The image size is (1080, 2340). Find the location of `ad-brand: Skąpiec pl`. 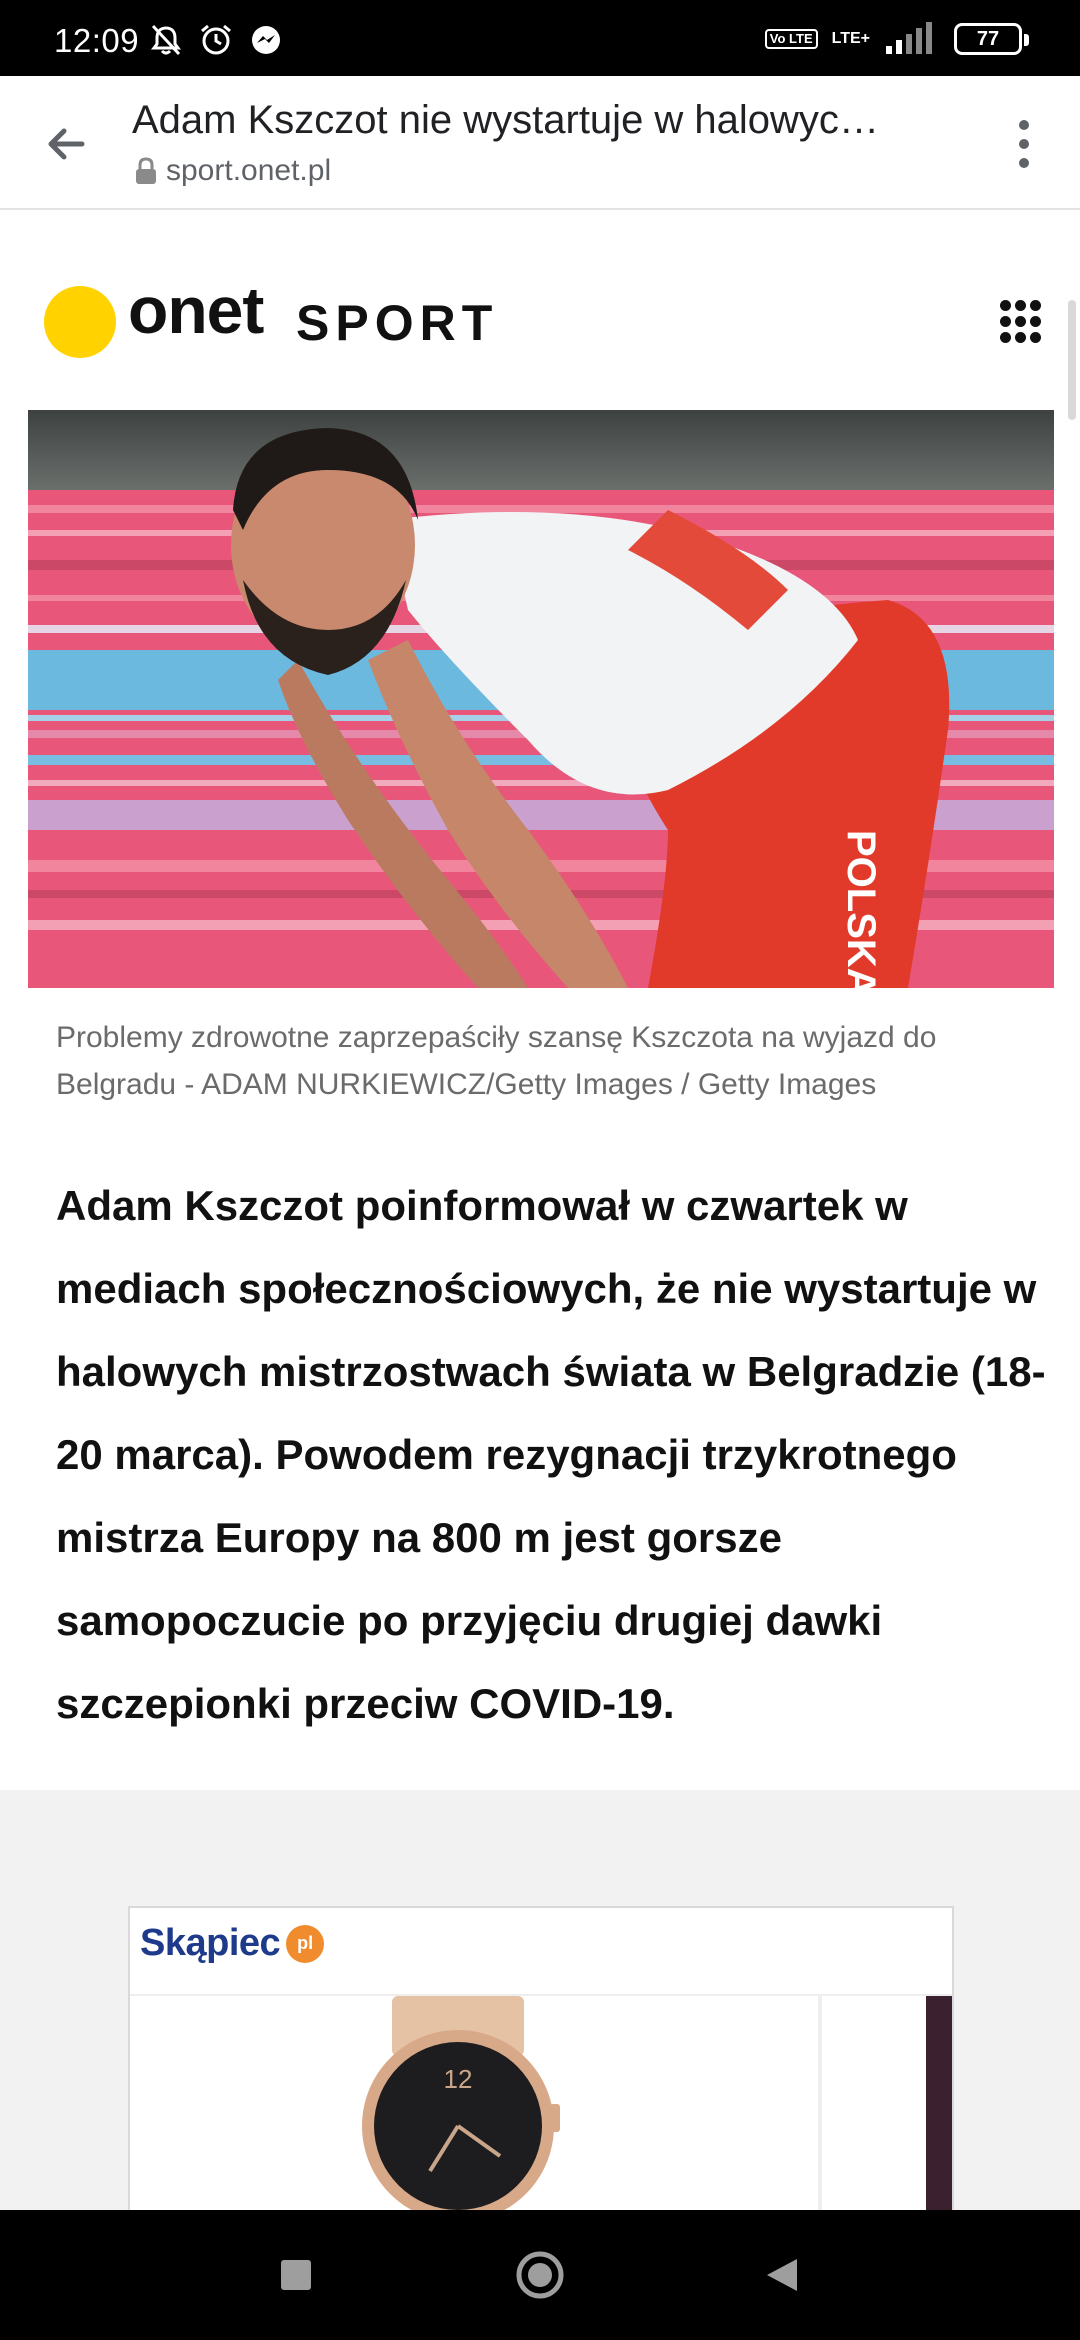

ad-brand: Skąpiec pl is located at coordinates (232, 1943).